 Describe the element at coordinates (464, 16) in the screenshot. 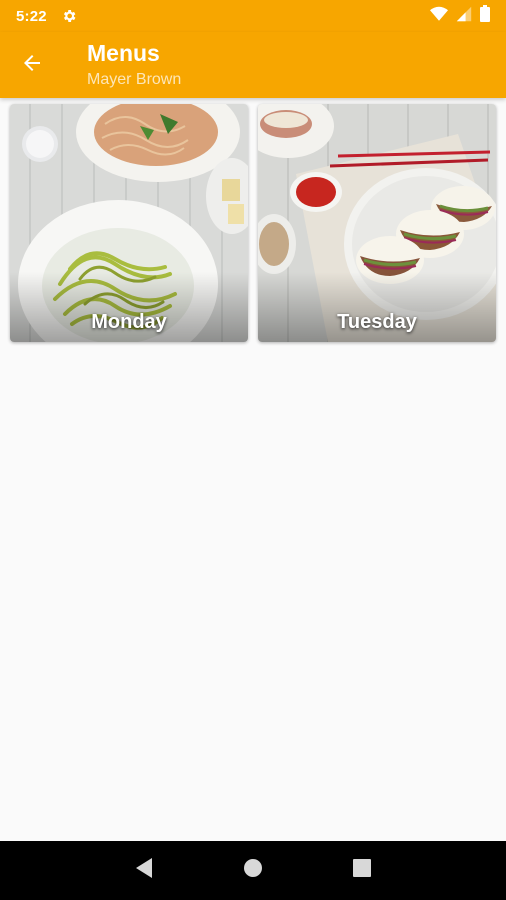

I see `cell-signal-icon` at that location.